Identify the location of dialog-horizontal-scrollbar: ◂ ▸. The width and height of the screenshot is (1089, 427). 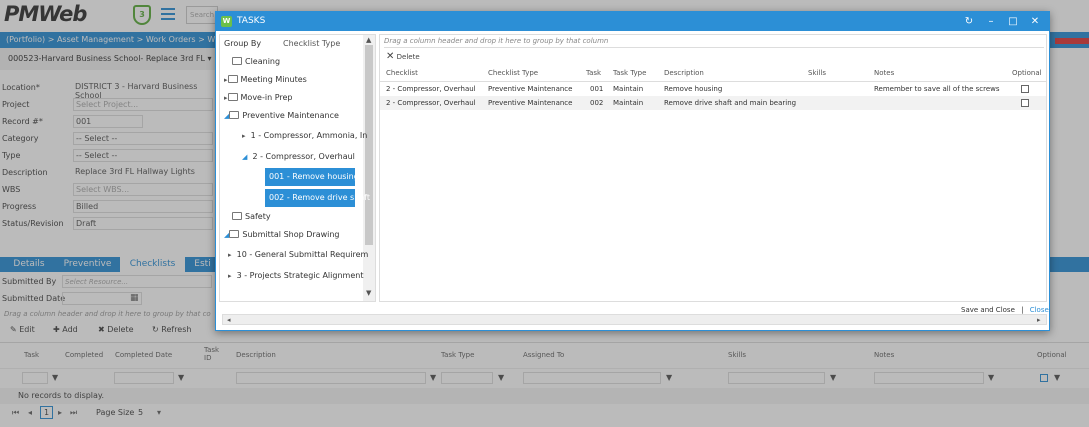
(634, 319).